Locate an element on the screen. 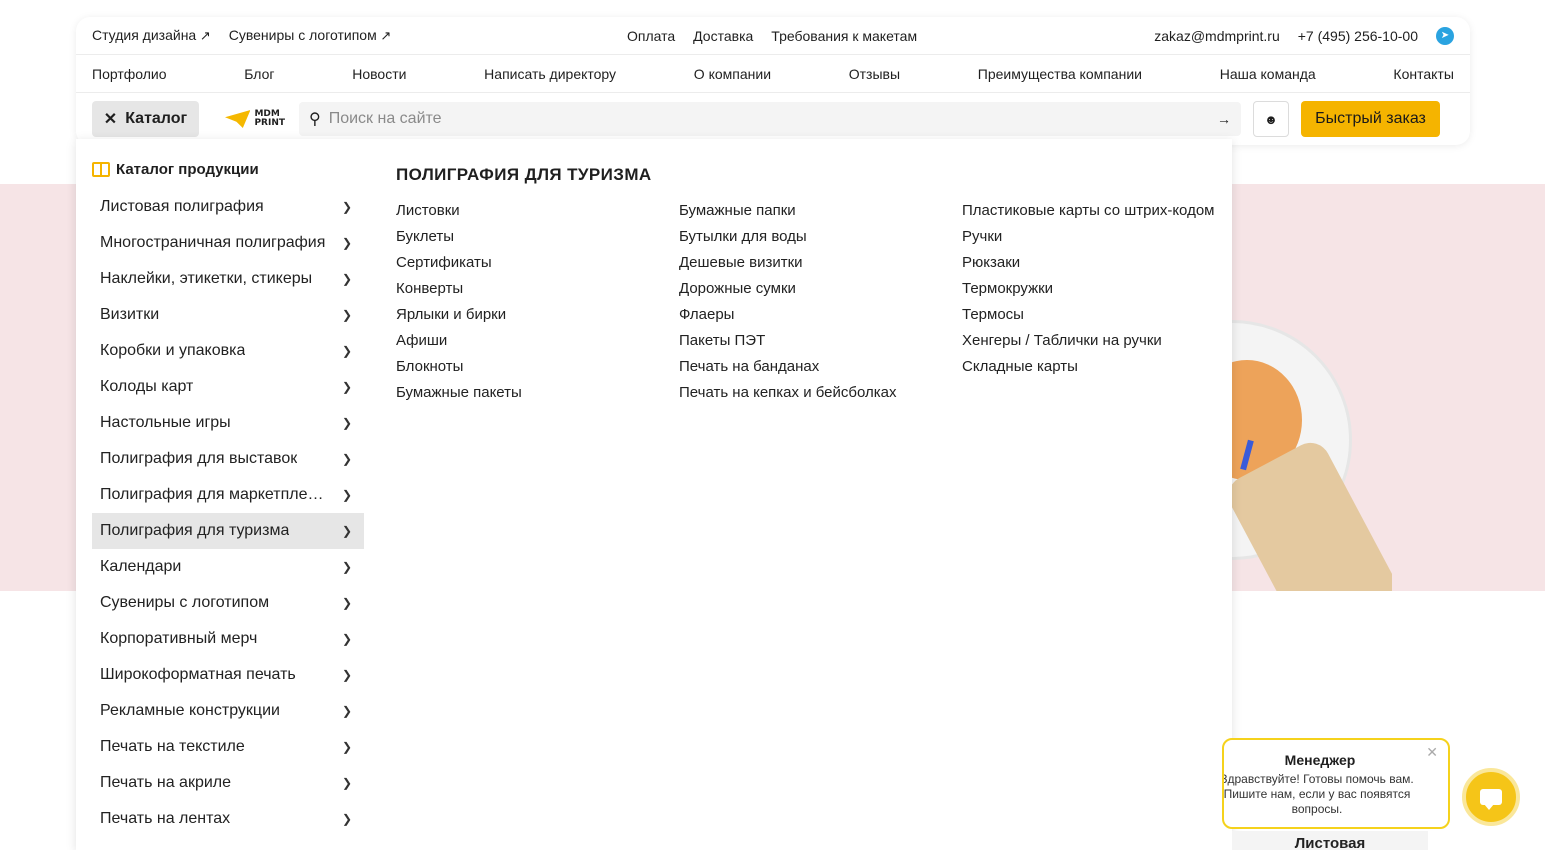 The image size is (1560, 850). phone-link: +7 (495) 256-10-00 is located at coordinates (1358, 36).